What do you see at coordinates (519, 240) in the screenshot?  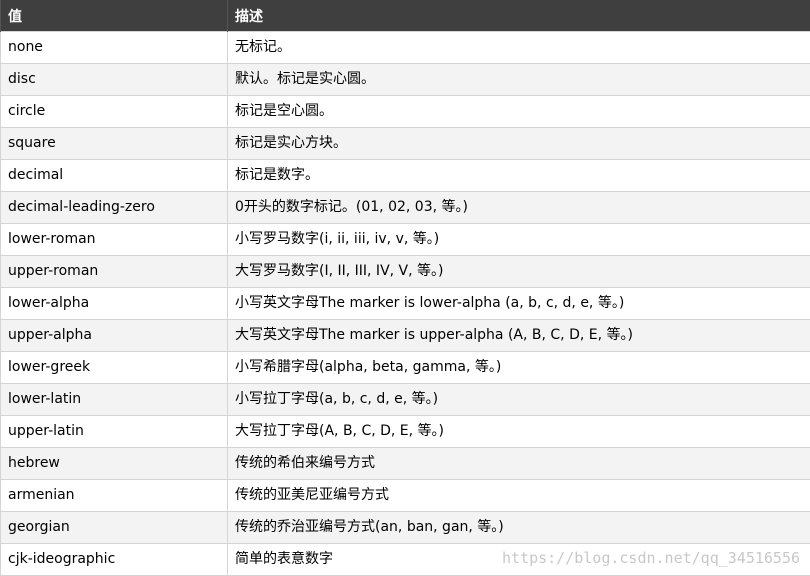 I see `description-cell: 小写罗马数字(i, ii, iii, iv, v, 等。)` at bounding box center [519, 240].